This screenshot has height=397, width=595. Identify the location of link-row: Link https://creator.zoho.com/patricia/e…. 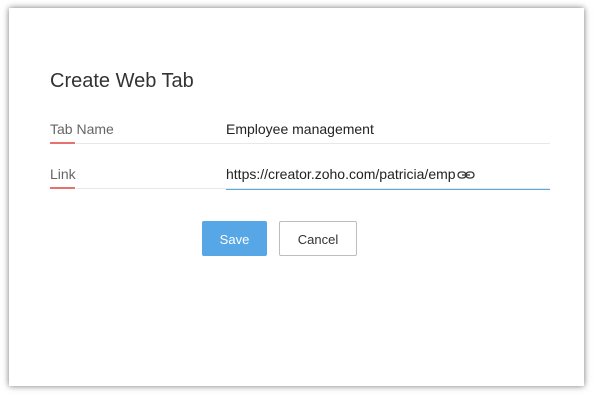
(300, 177).